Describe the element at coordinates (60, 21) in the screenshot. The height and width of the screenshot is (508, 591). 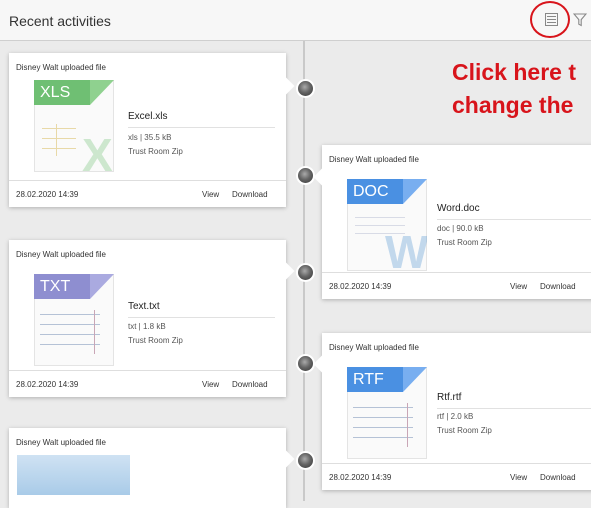
I see `panel-title: Recent activities` at that location.